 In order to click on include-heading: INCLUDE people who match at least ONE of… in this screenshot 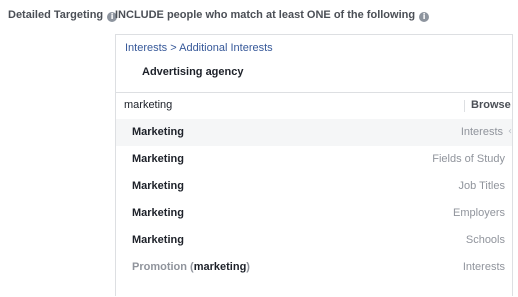, I will do `click(272, 15)`.